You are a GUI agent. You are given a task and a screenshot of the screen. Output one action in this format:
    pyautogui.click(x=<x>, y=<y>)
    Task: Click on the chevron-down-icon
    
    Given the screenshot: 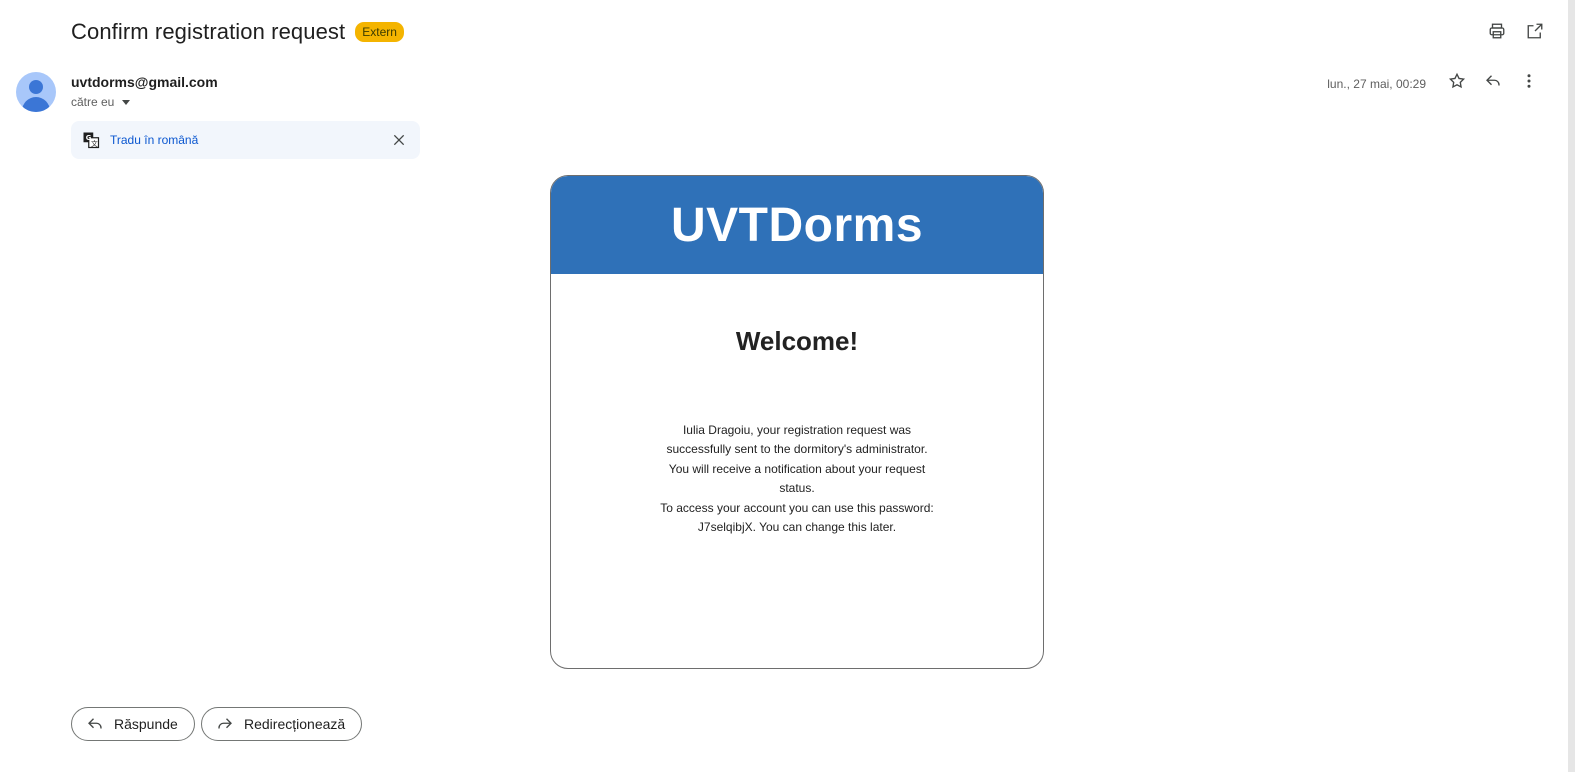 What is the action you would take?
    pyautogui.click(x=126, y=102)
    